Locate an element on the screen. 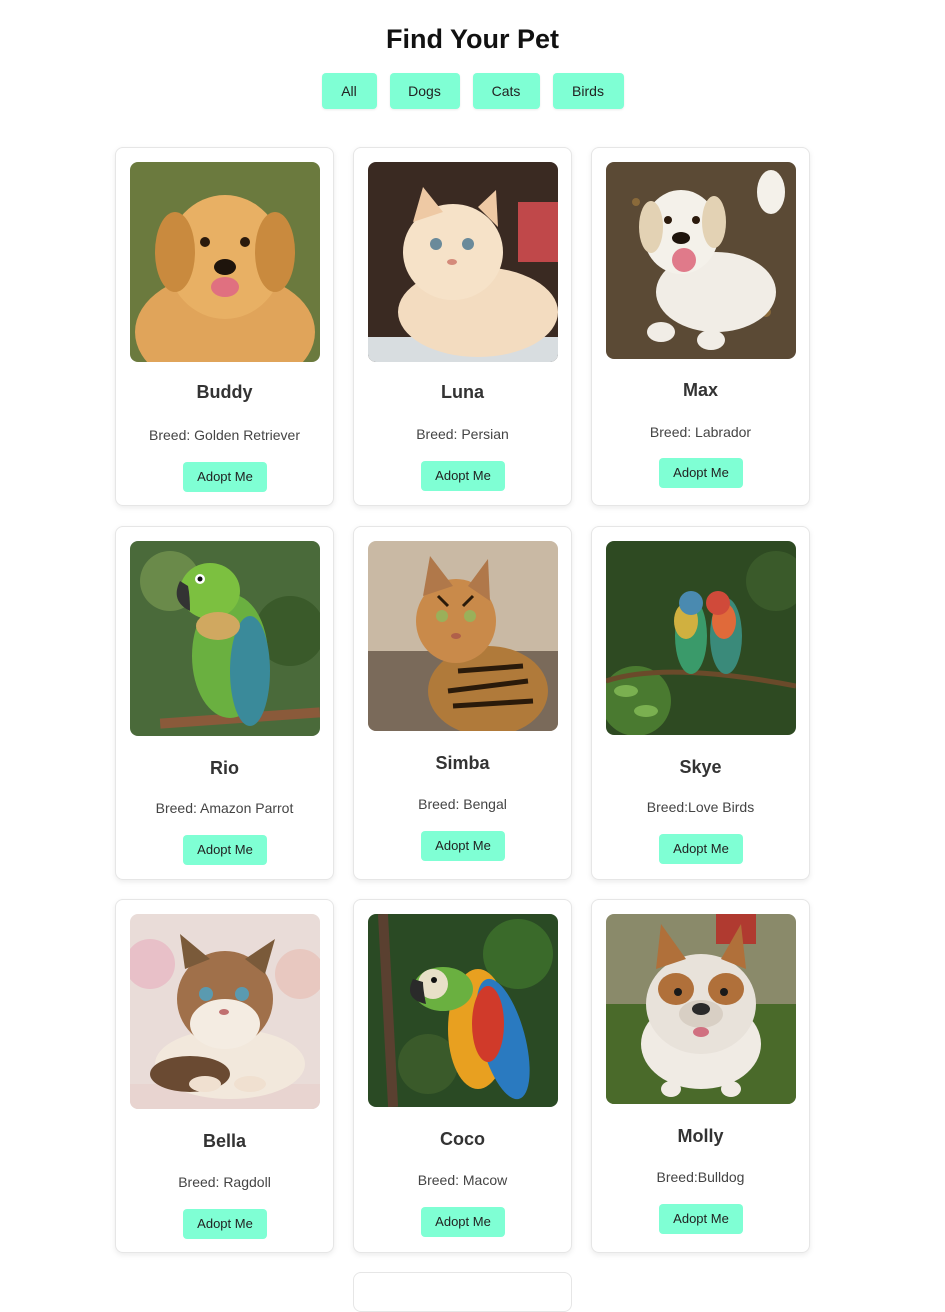  adopt-button-luna: Adopt Me is located at coordinates (463, 476).